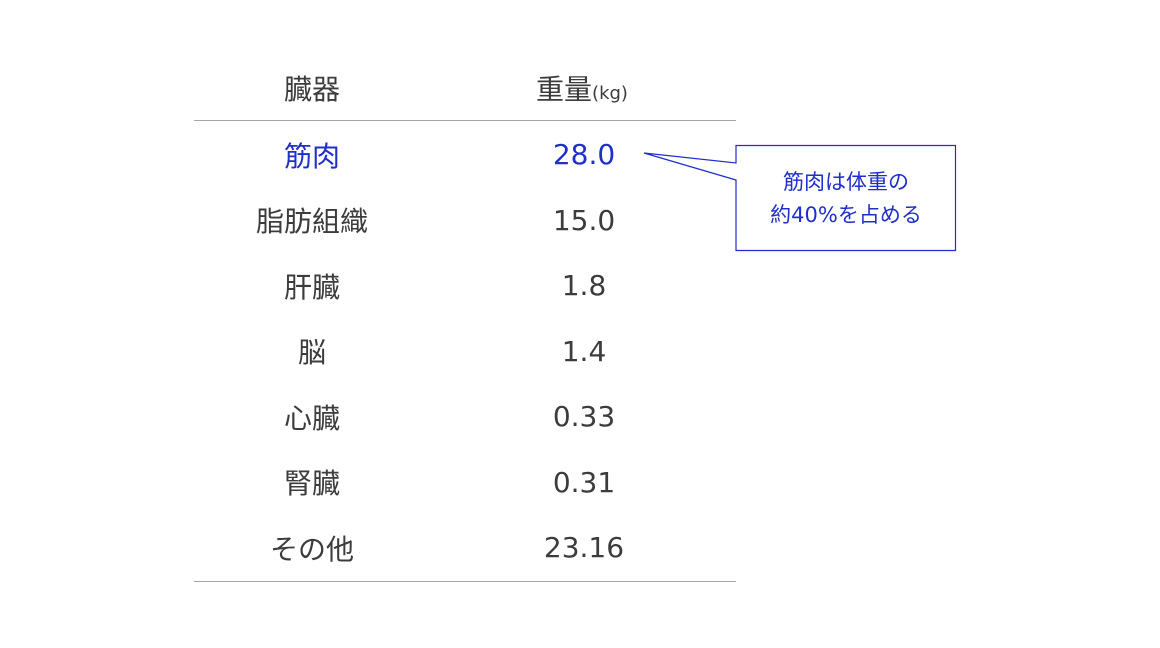 Image resolution: width=1160 pixels, height=648 pixels. I want to click on weight-cell: 15.0, so click(584, 220).